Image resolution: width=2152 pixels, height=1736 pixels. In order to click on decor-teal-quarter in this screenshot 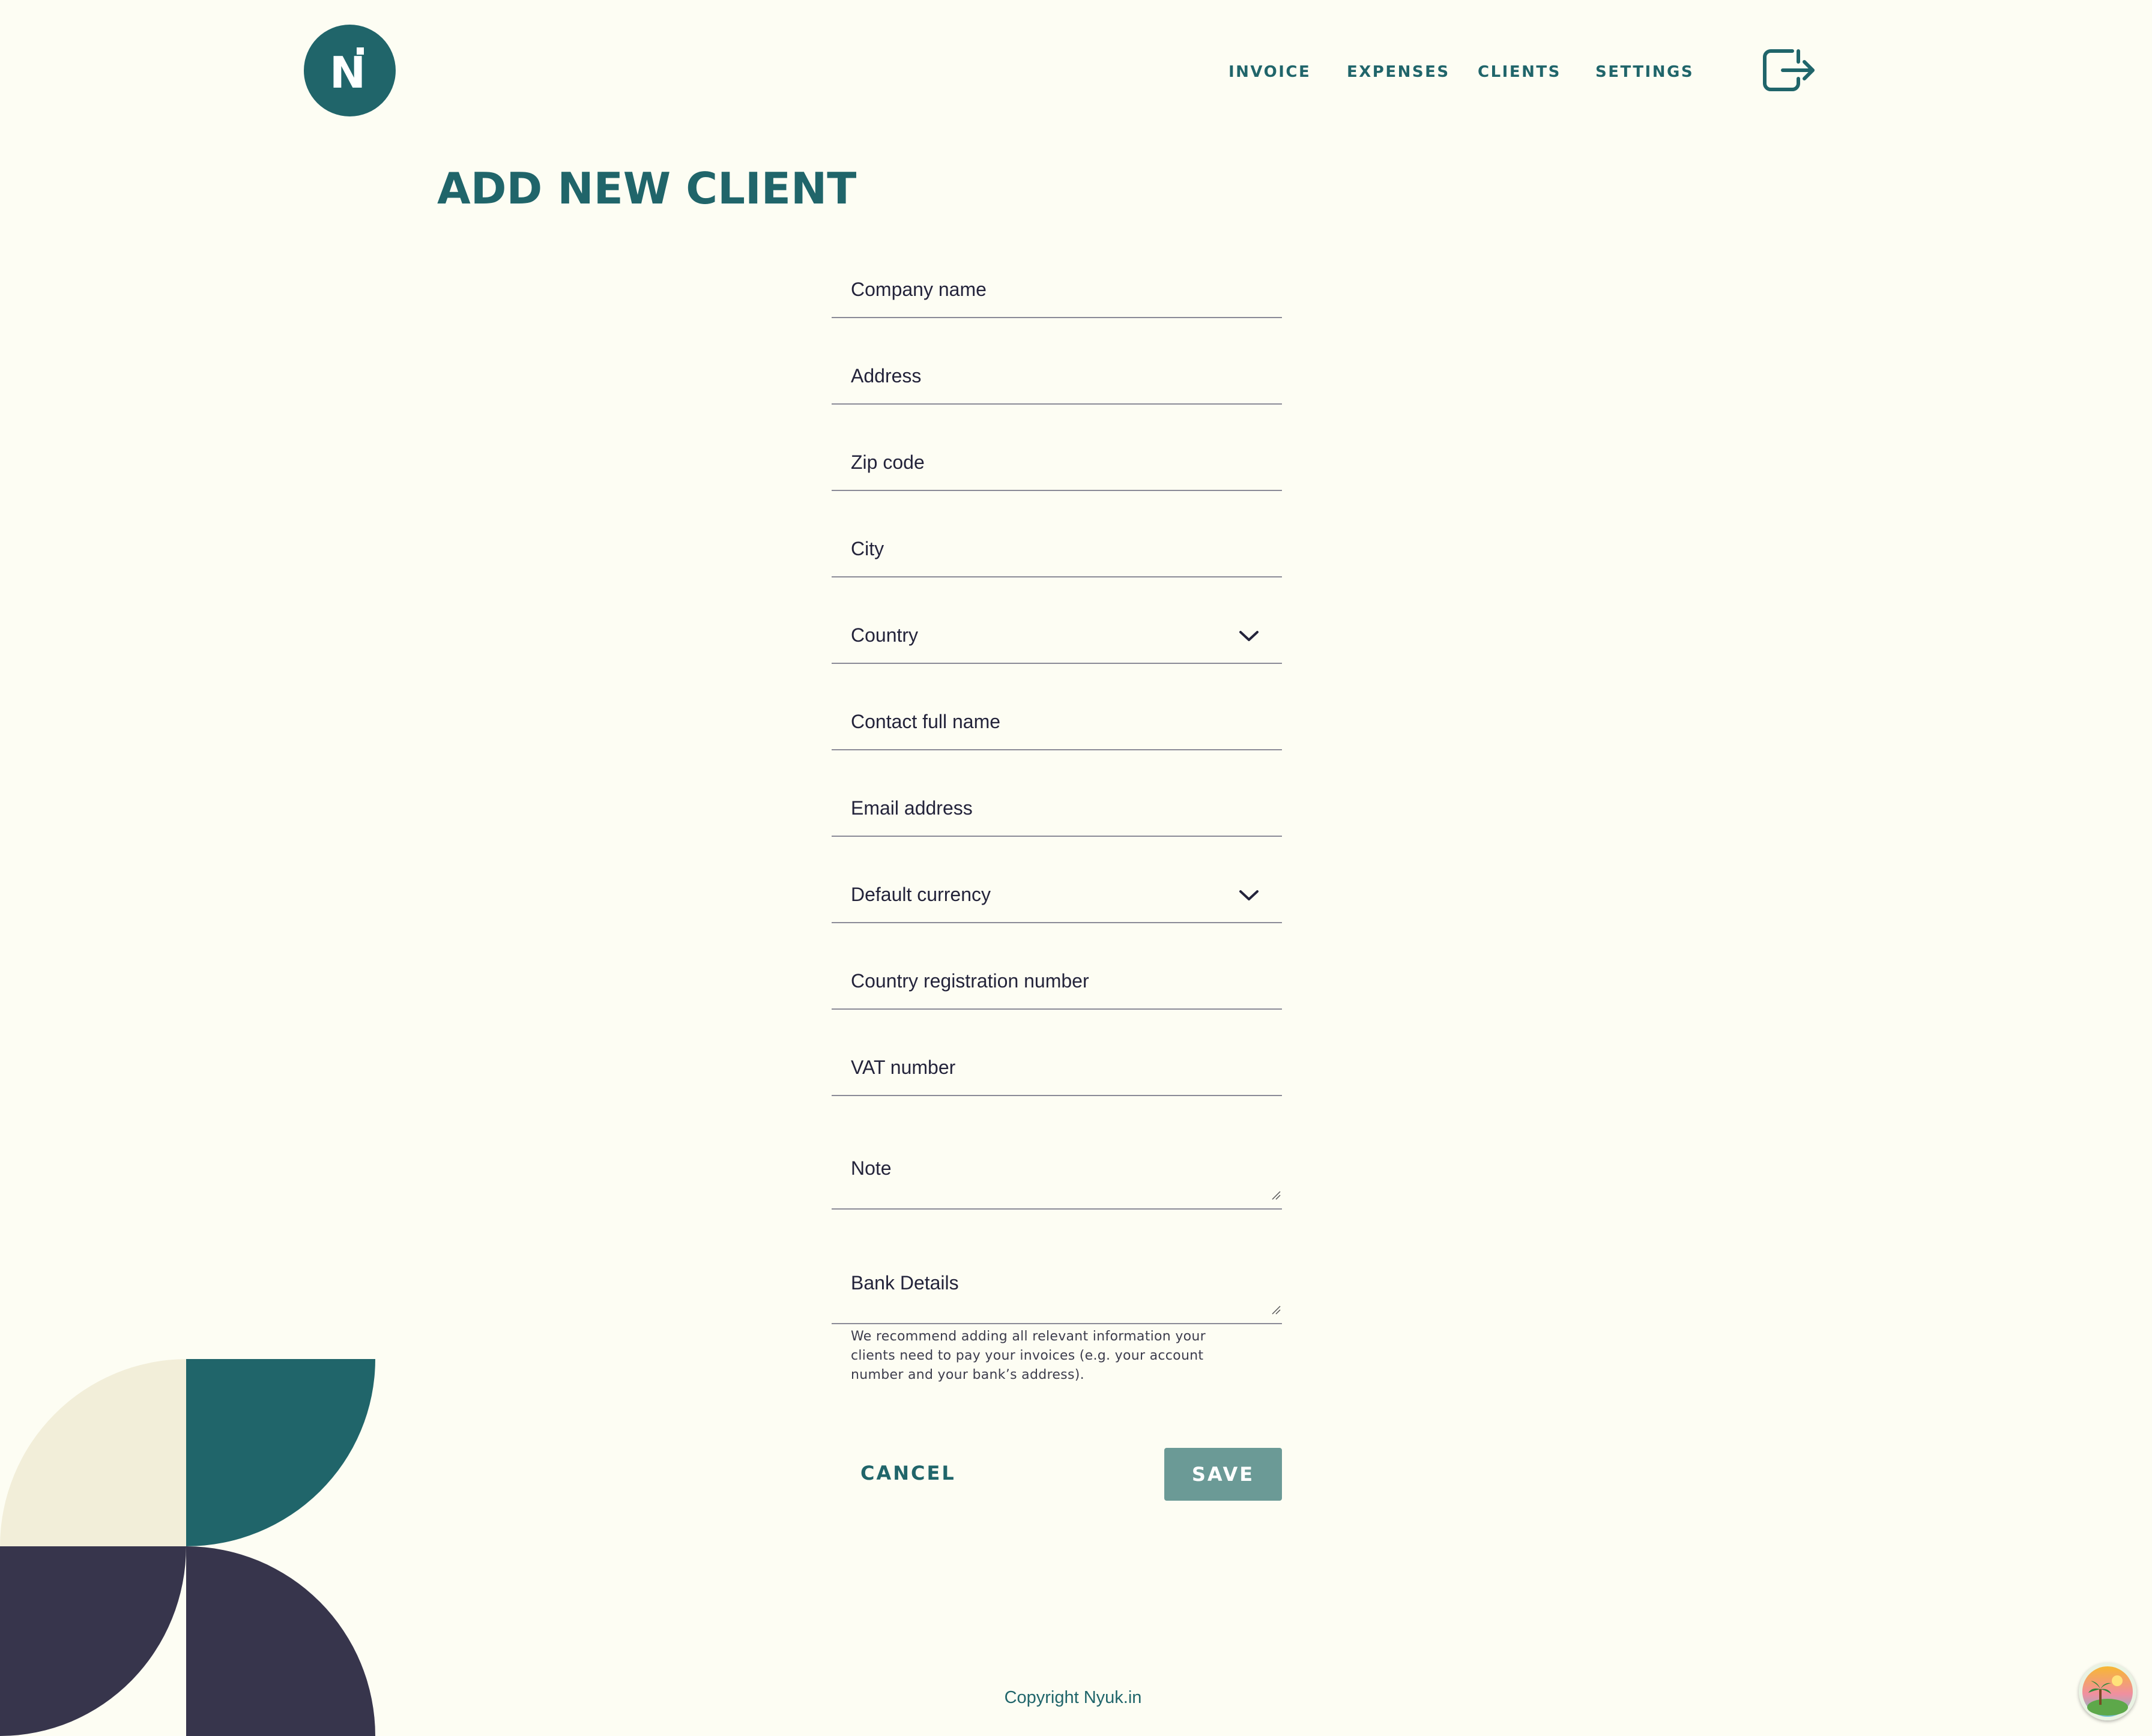, I will do `click(280, 1452)`.